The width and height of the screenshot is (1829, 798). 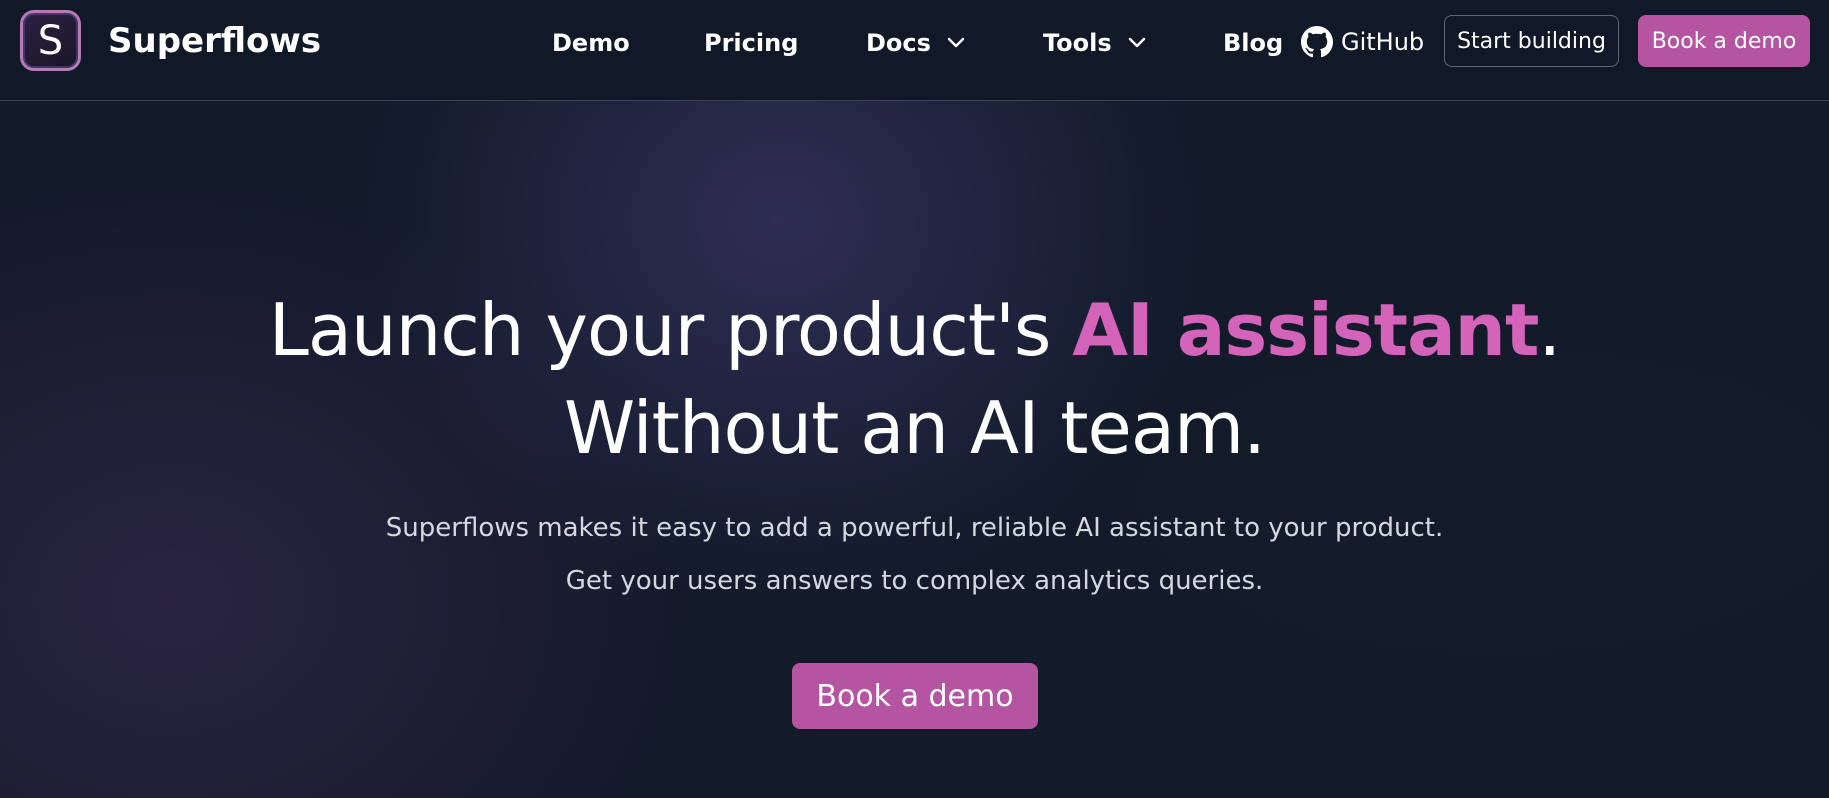 What do you see at coordinates (1549, 330) in the screenshot?
I see `headline-period: .` at bounding box center [1549, 330].